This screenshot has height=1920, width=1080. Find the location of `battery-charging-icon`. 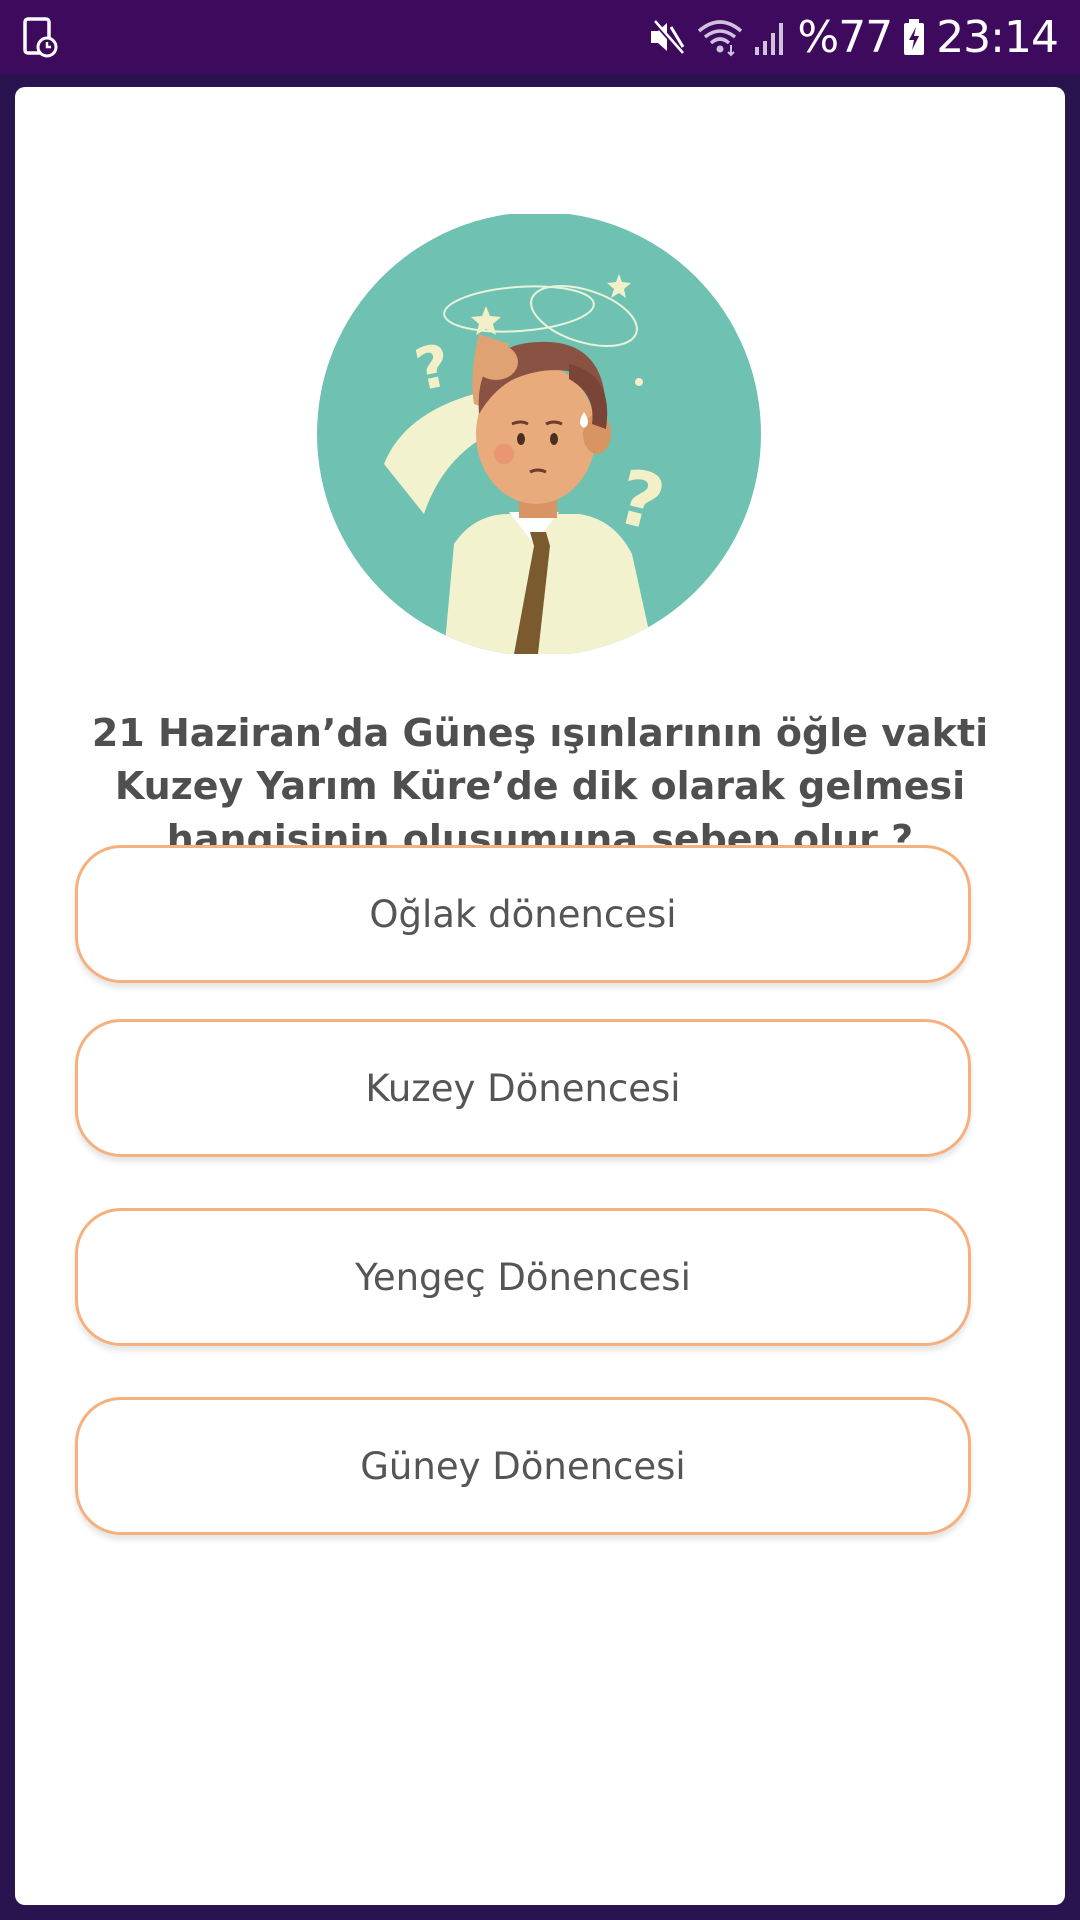

battery-charging-icon is located at coordinates (914, 37).